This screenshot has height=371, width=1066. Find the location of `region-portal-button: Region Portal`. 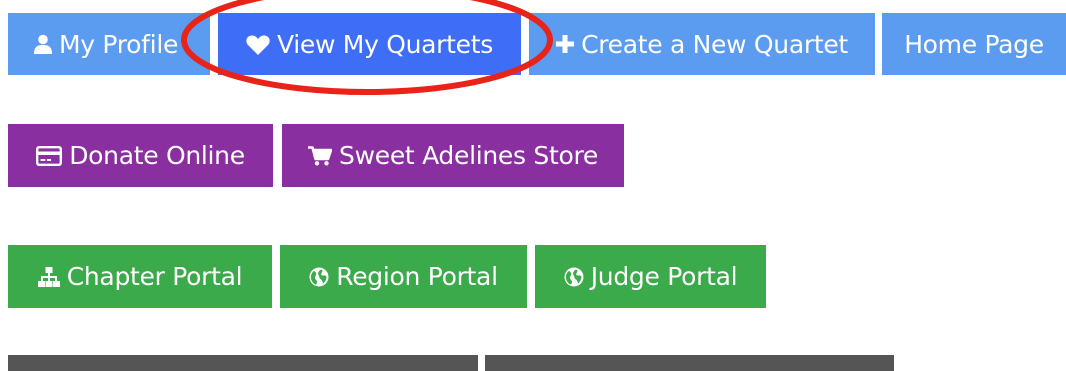

region-portal-button: Region Portal is located at coordinates (403, 276).